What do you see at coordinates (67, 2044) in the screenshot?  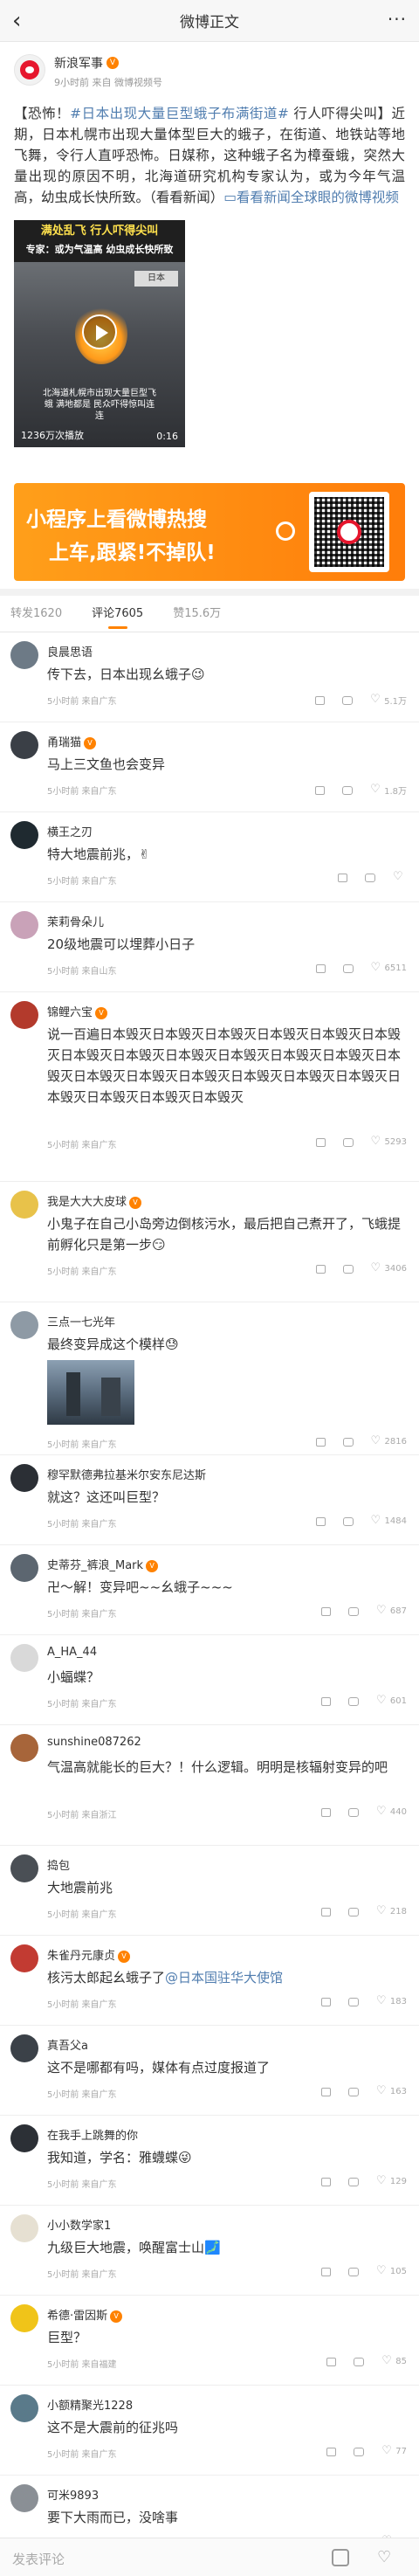 I see `commenter-name: 真吾父a` at bounding box center [67, 2044].